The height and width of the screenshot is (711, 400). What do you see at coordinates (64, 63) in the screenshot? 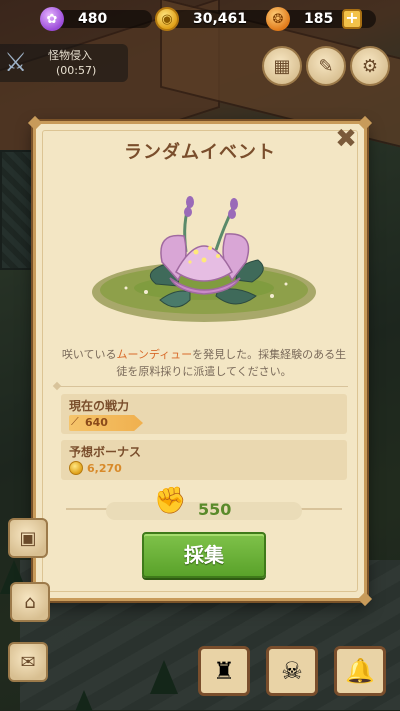
I see `monster-invasion-badge: ⚔ 怪物侵入 (00:57)` at bounding box center [64, 63].